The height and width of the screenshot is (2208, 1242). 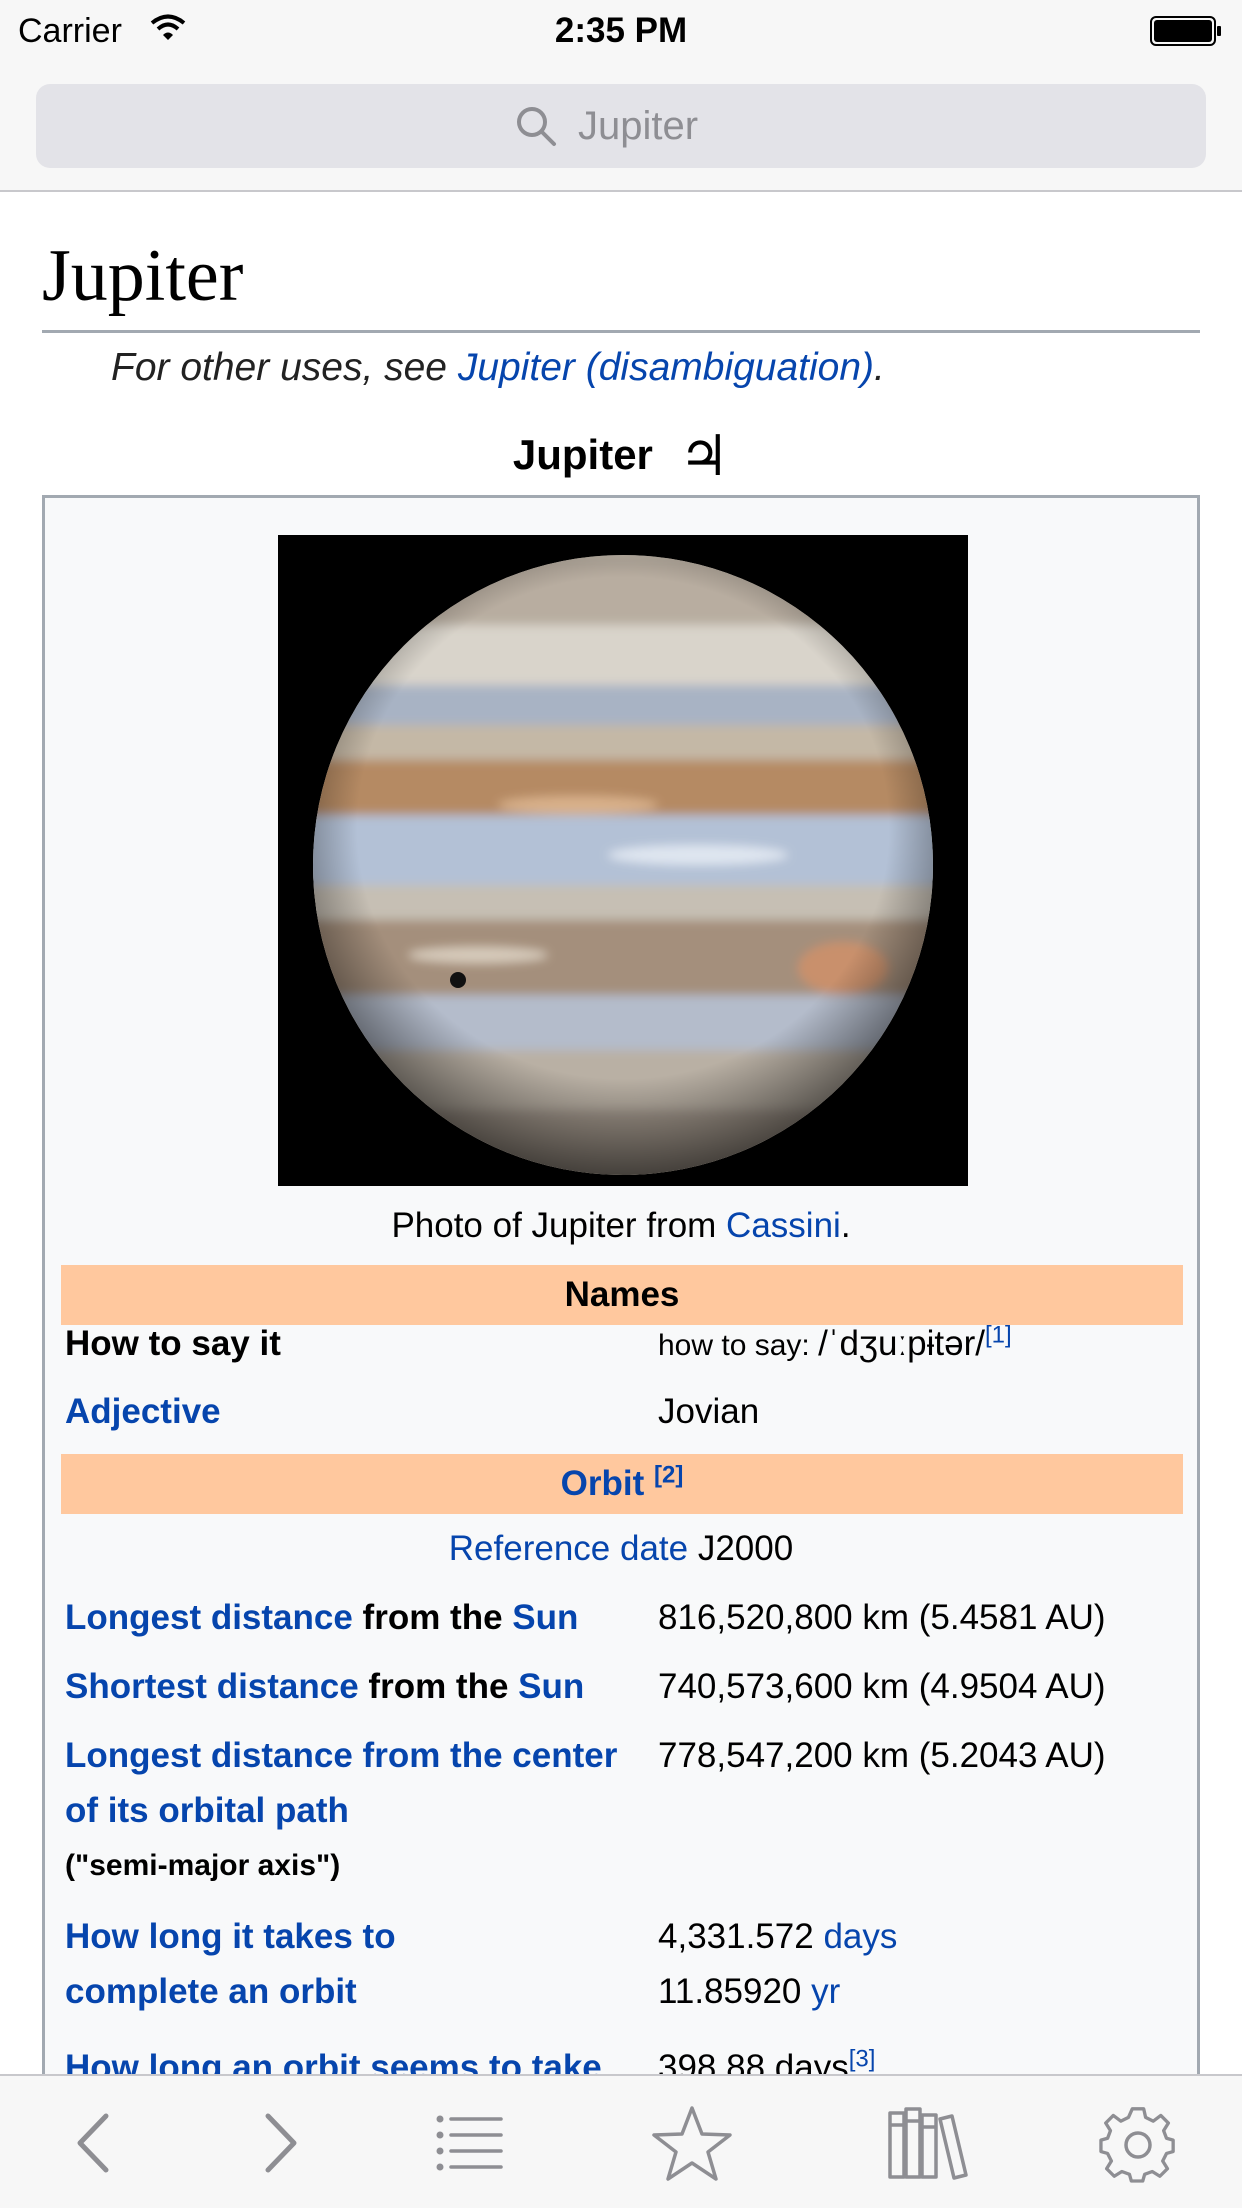 I want to click on ref-link-3: [3], so click(x=862, y=2058).